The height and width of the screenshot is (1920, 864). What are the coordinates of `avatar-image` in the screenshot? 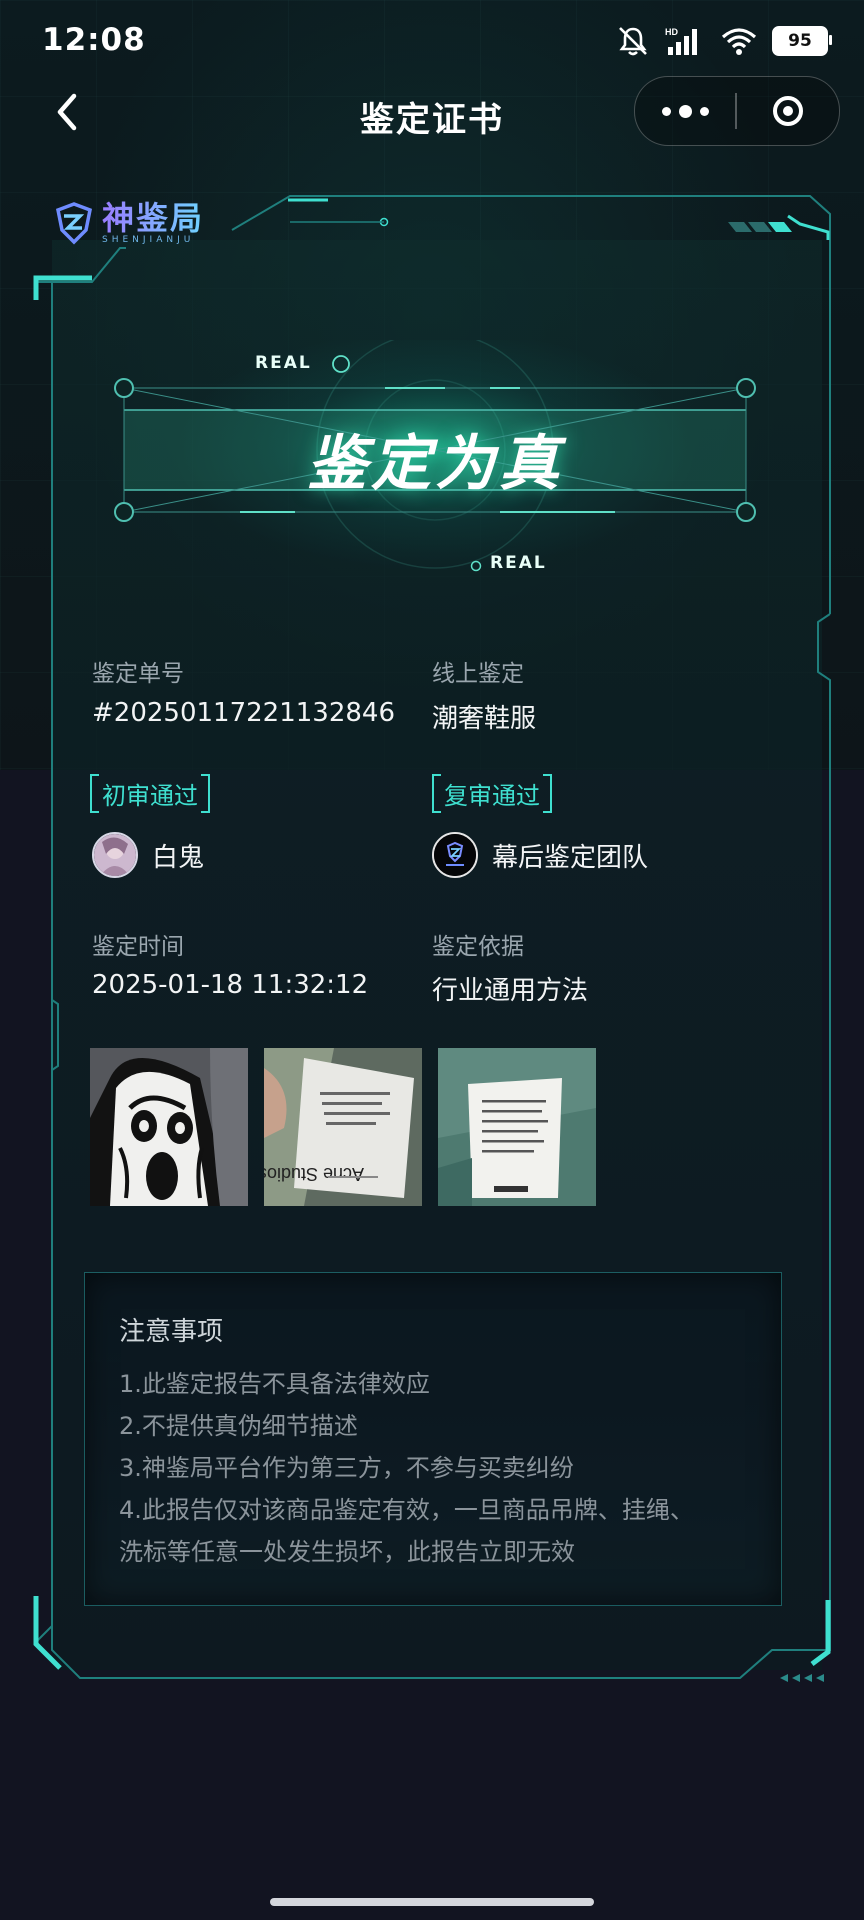 It's located at (115, 855).